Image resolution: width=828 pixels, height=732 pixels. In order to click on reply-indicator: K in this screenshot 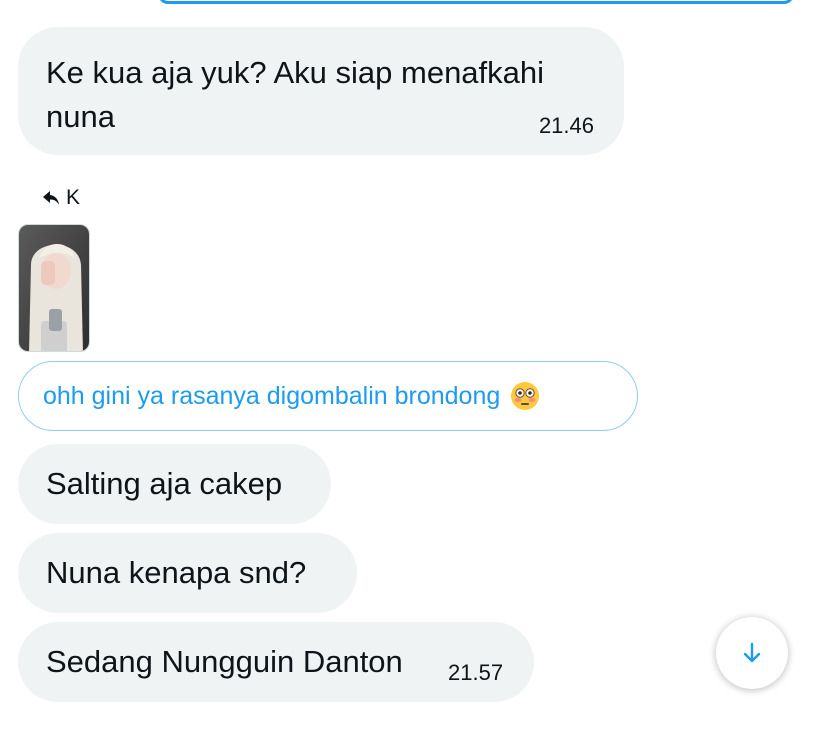, I will do `click(61, 198)`.